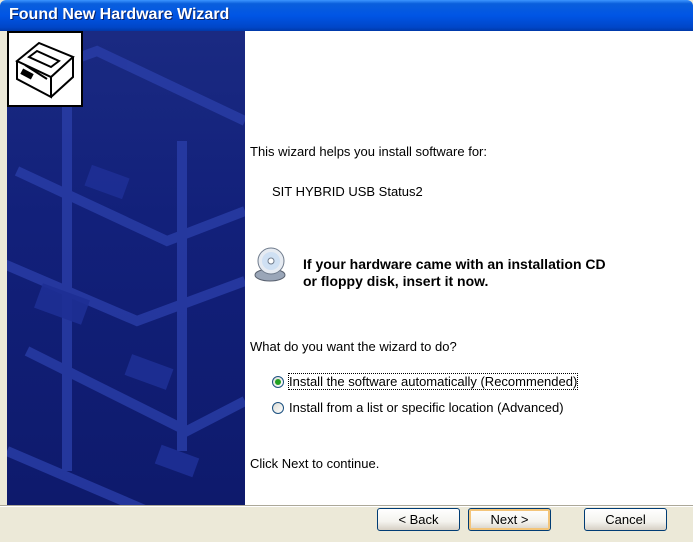 The height and width of the screenshot is (542, 693). Describe the element at coordinates (347, 191) in the screenshot. I see `device-name: SIT HYBRID USB Status2` at that location.